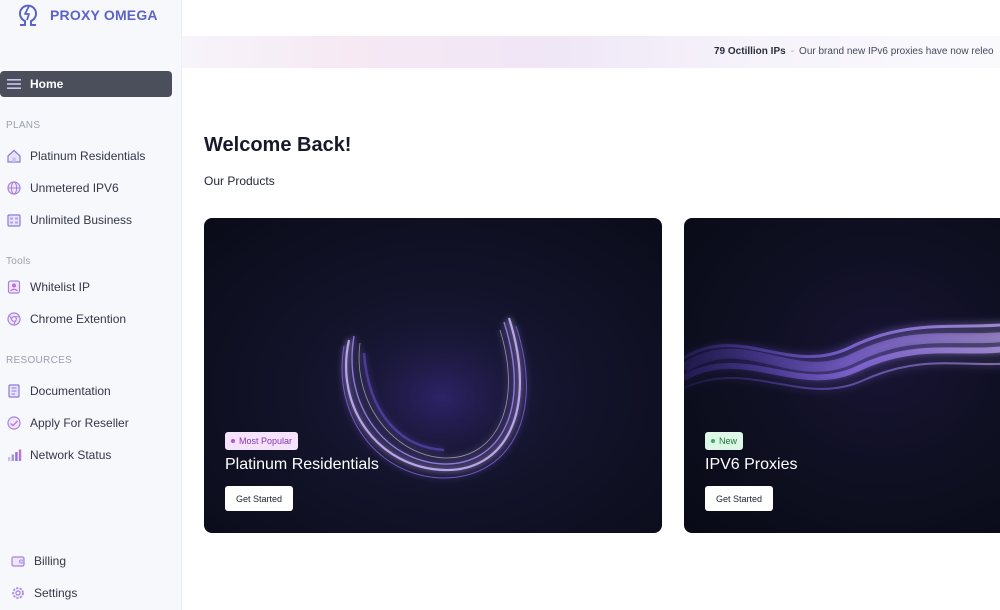 The image size is (1000, 610). I want to click on user-shield-icon, so click(14, 287).